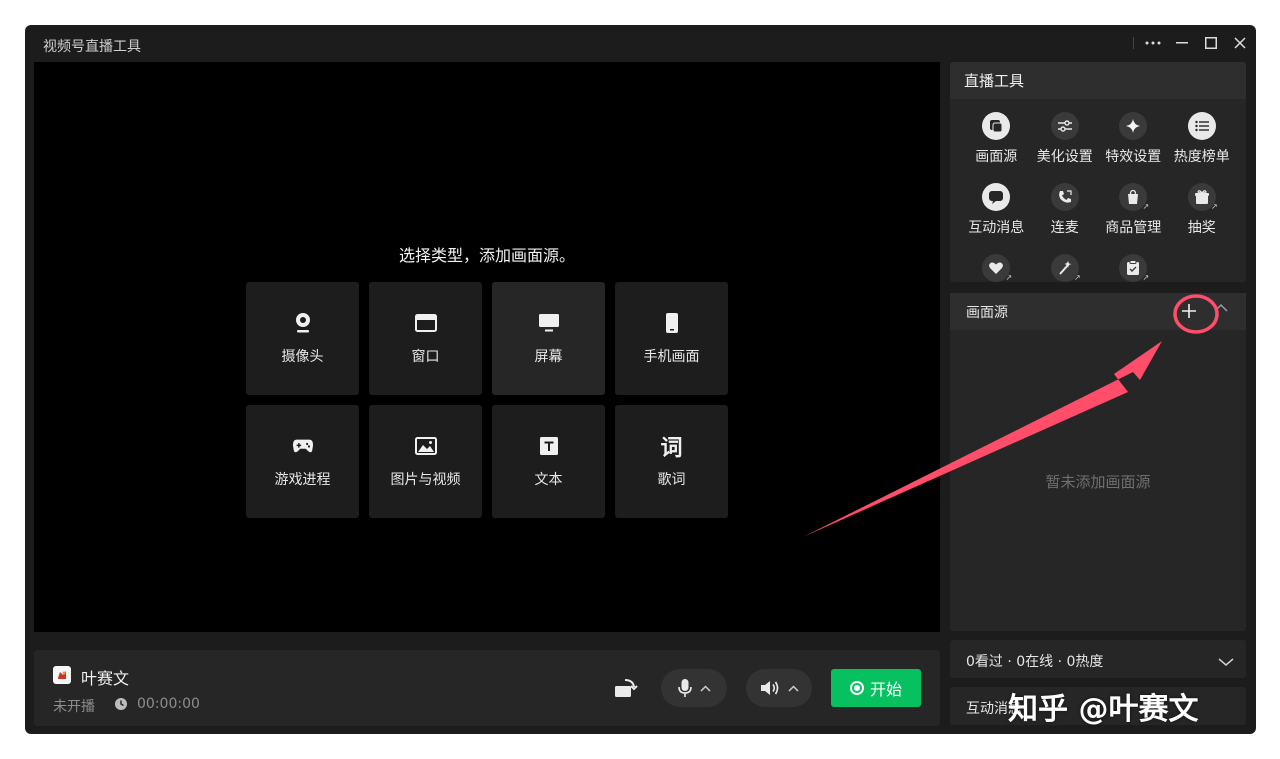 The image size is (1280, 759). What do you see at coordinates (1065, 147) in the screenshot?
I see `tool-beauty: 美化设置` at bounding box center [1065, 147].